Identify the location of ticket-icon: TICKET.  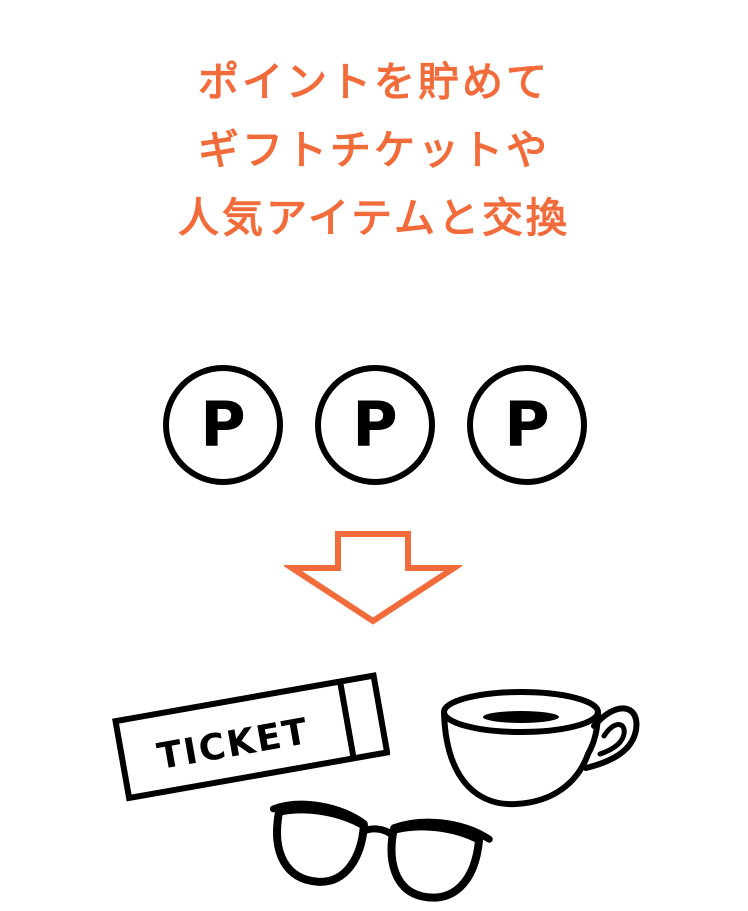
(251, 737).